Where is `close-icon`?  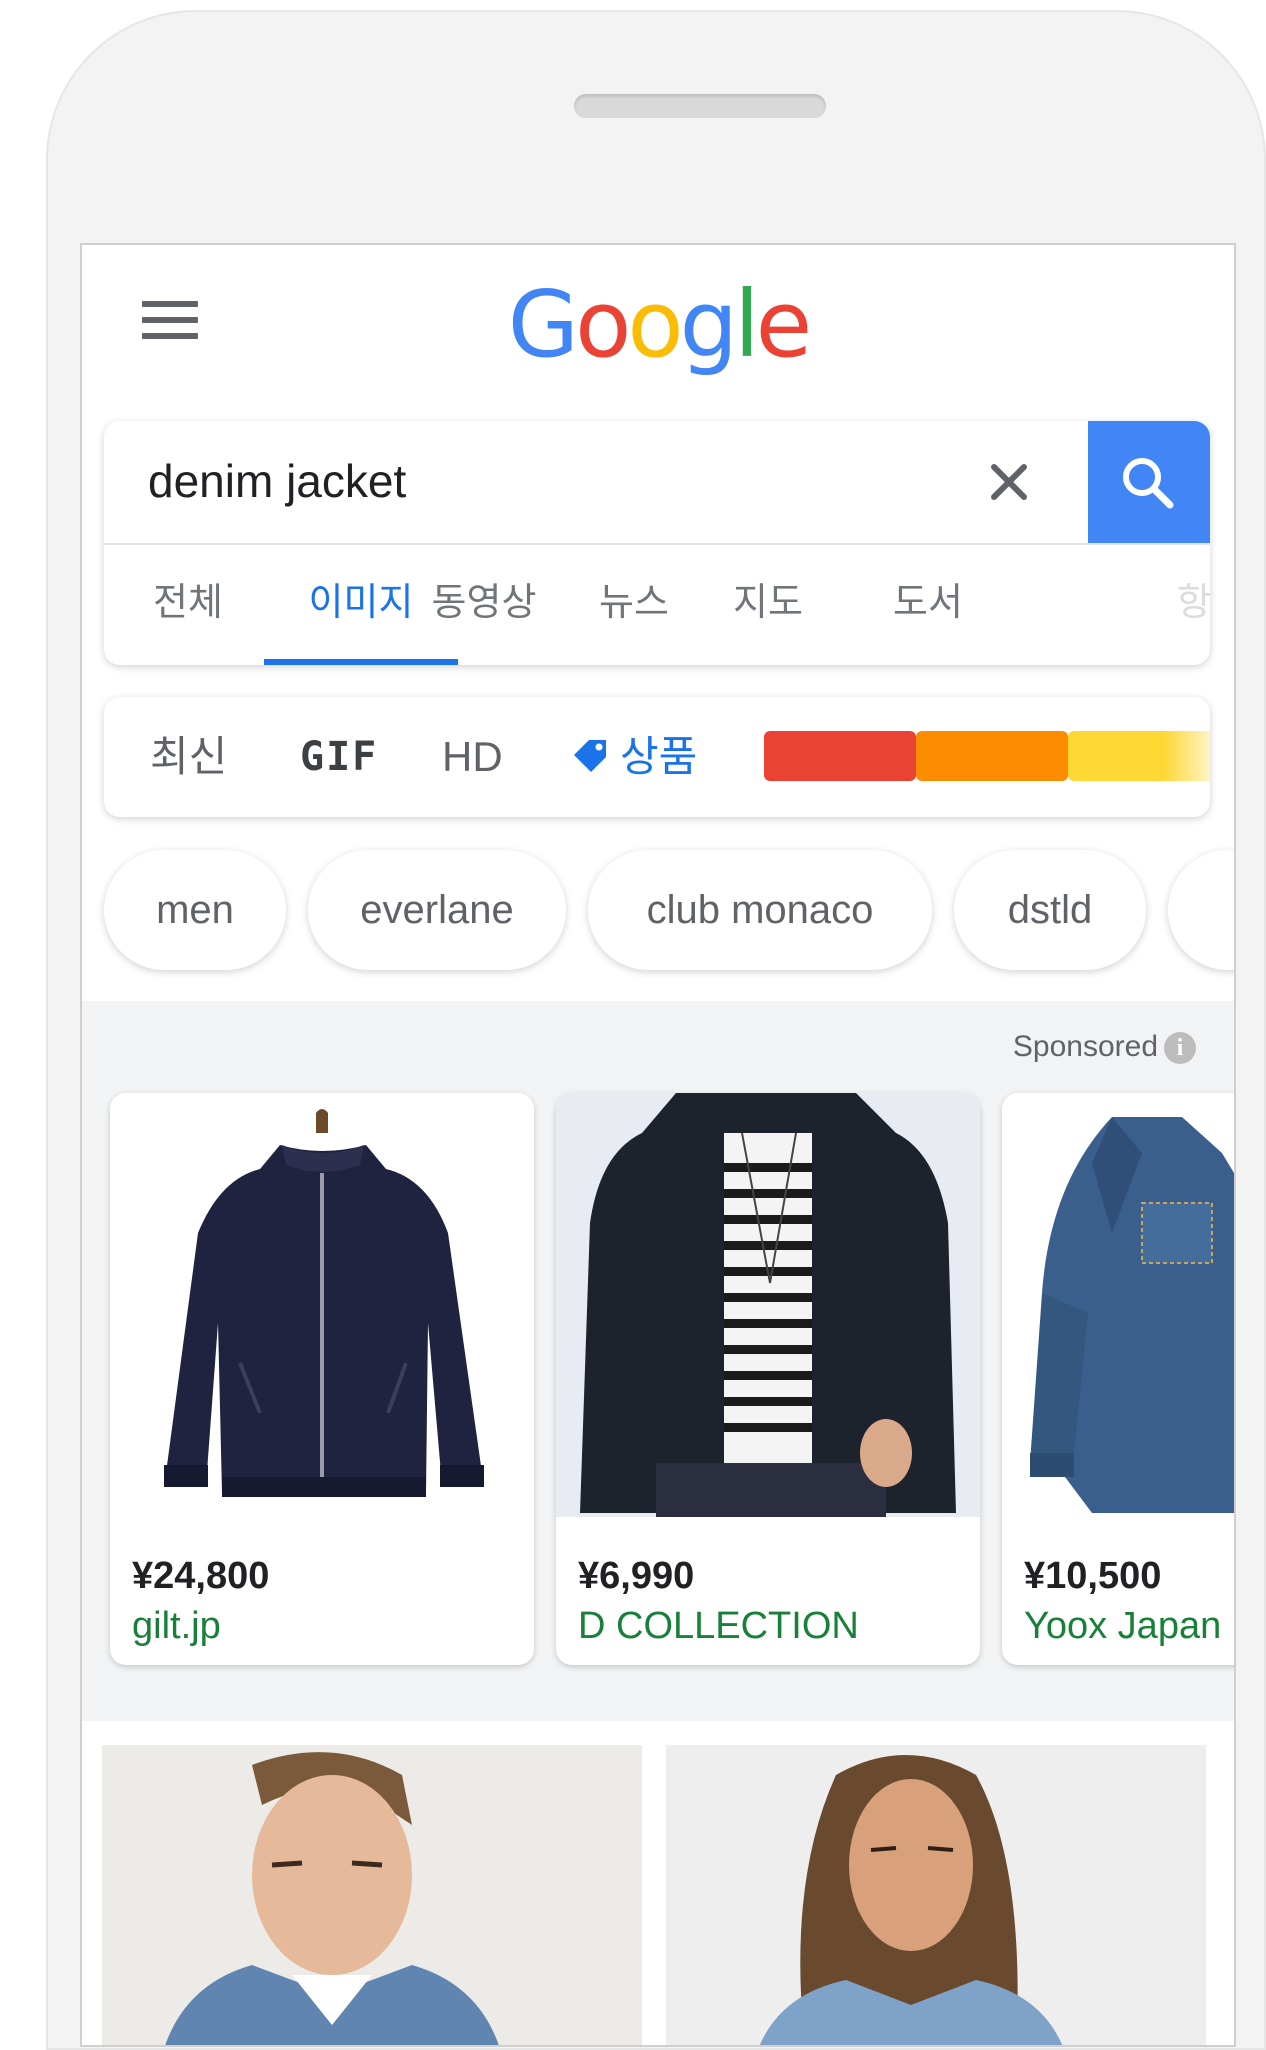 close-icon is located at coordinates (1009, 482).